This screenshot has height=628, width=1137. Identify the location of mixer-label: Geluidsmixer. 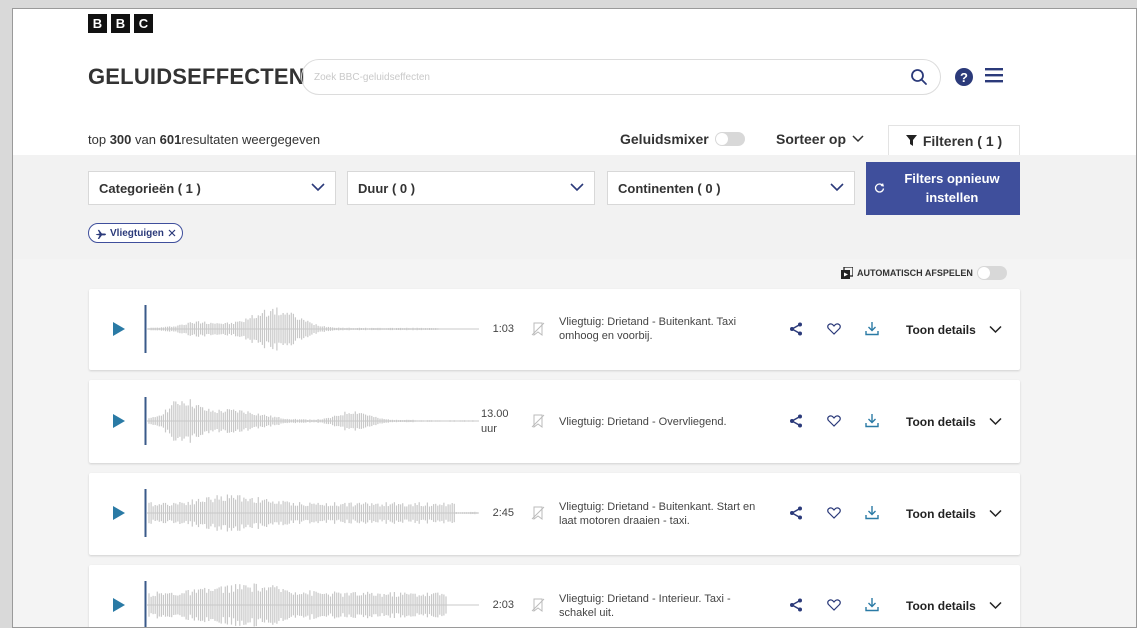
(664, 139).